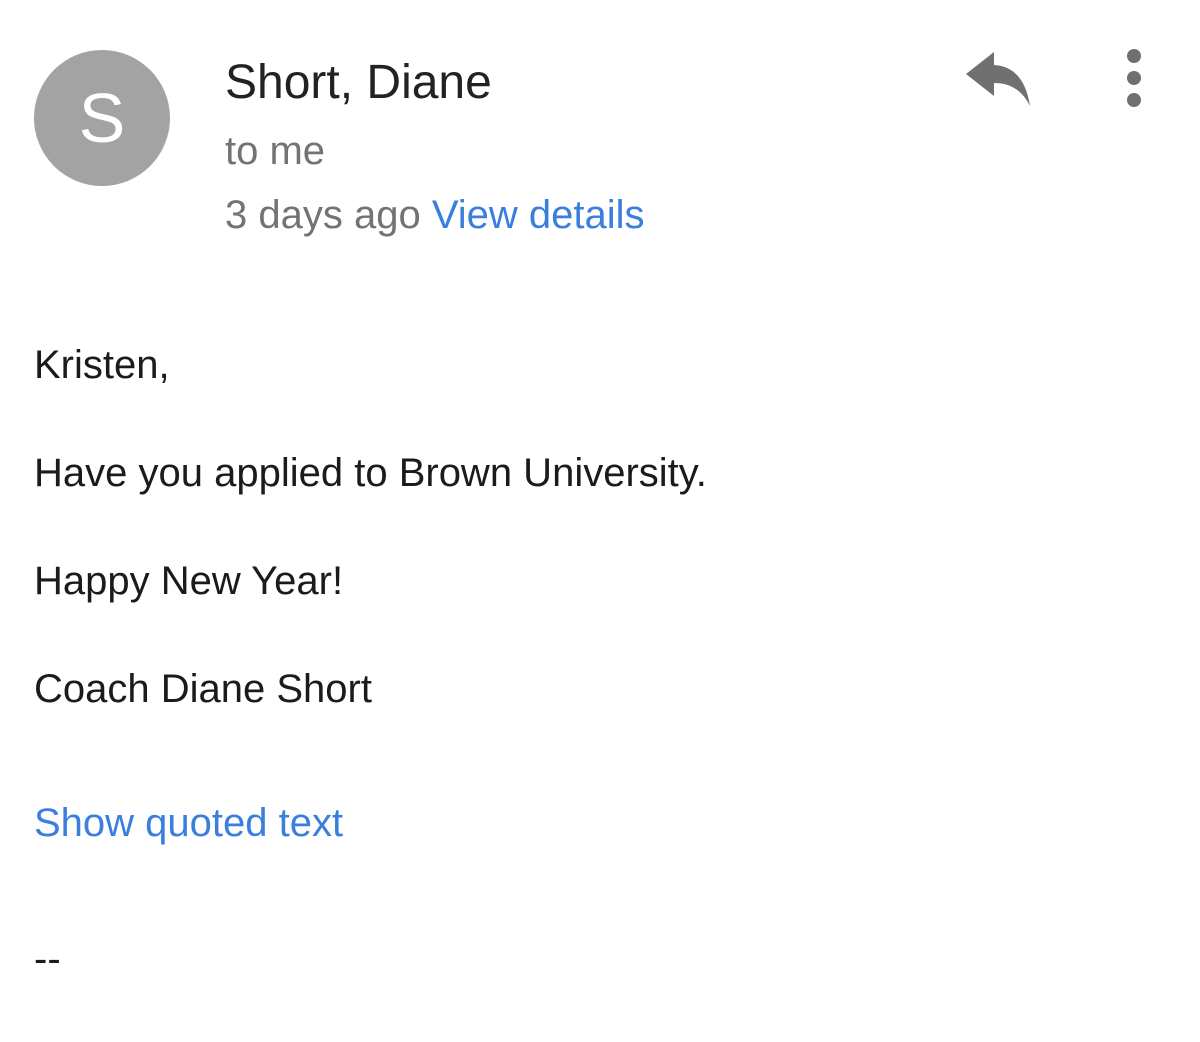 The width and height of the screenshot is (1200, 1042). Describe the element at coordinates (203, 689) in the screenshot. I see `body-line-3: Coach Diane Short` at that location.